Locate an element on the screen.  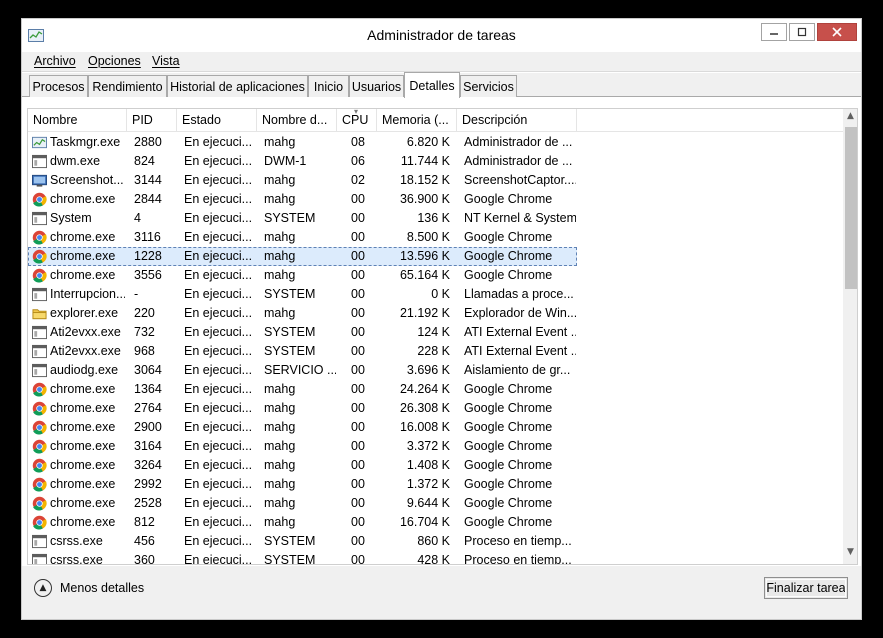
cell-pid: 3264 is located at coordinates (148, 465).